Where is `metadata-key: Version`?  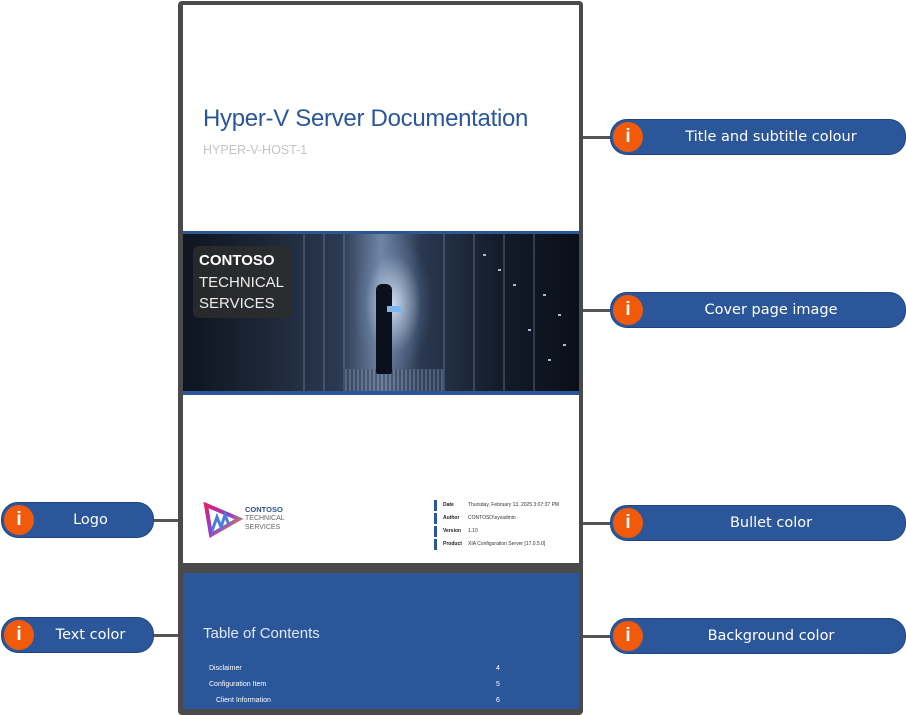
metadata-key: Version is located at coordinates (452, 531).